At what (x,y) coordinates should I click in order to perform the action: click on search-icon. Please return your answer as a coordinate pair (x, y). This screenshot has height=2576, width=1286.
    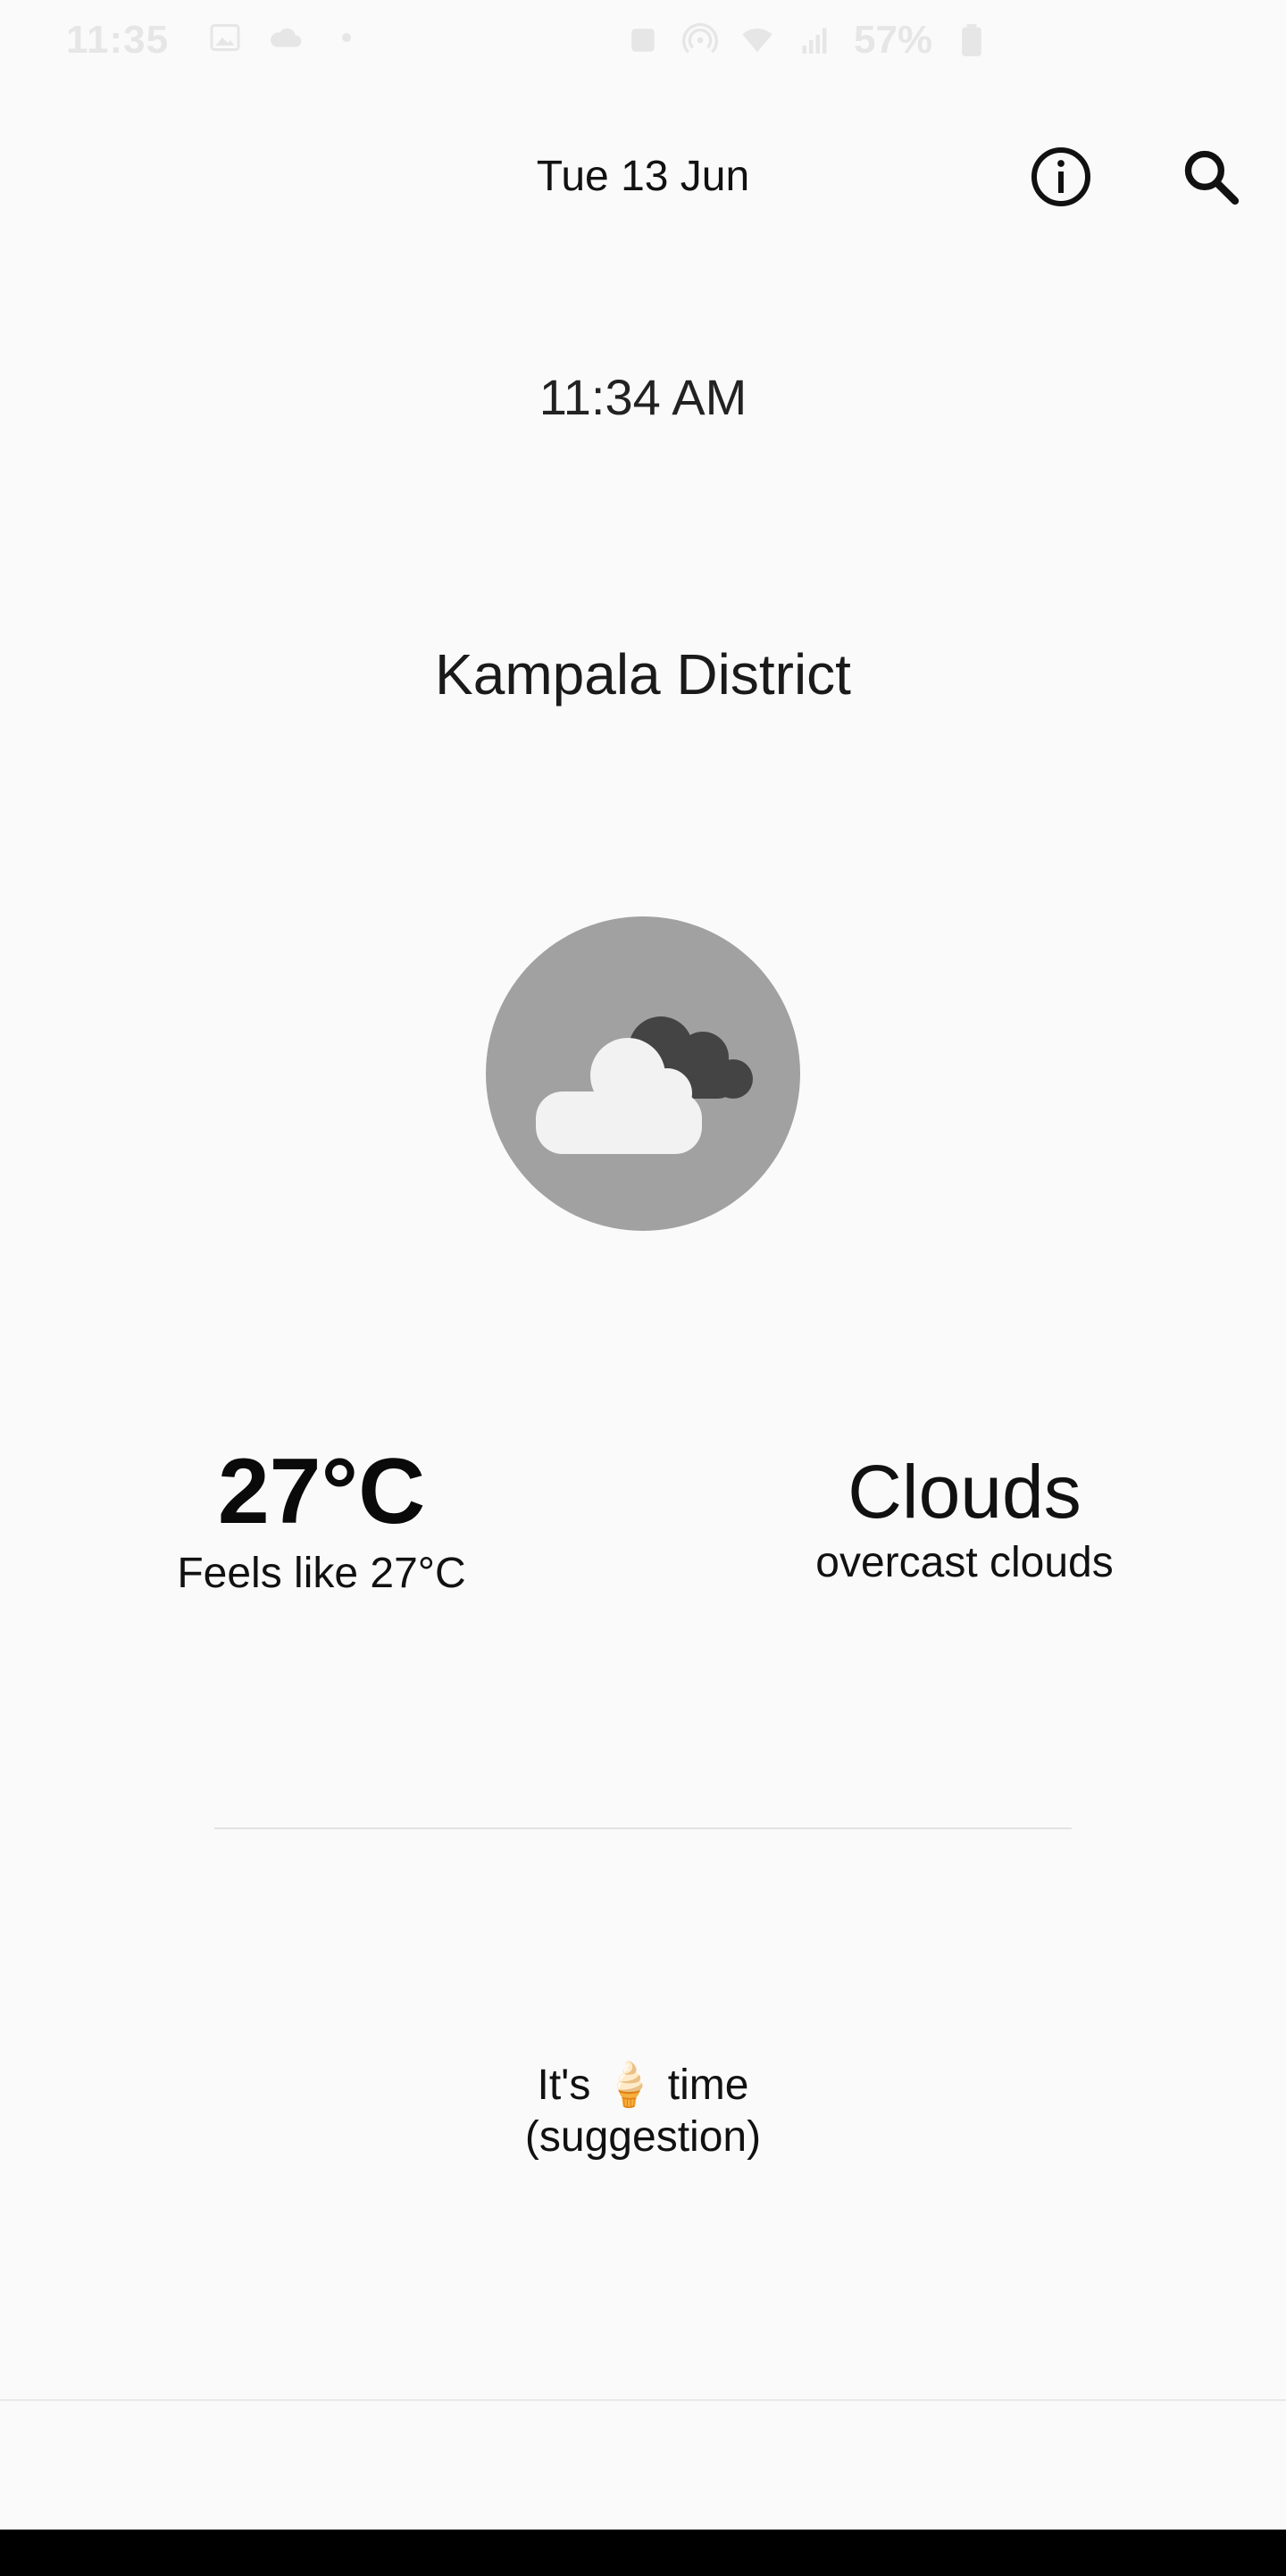
    Looking at the image, I should click on (1211, 179).